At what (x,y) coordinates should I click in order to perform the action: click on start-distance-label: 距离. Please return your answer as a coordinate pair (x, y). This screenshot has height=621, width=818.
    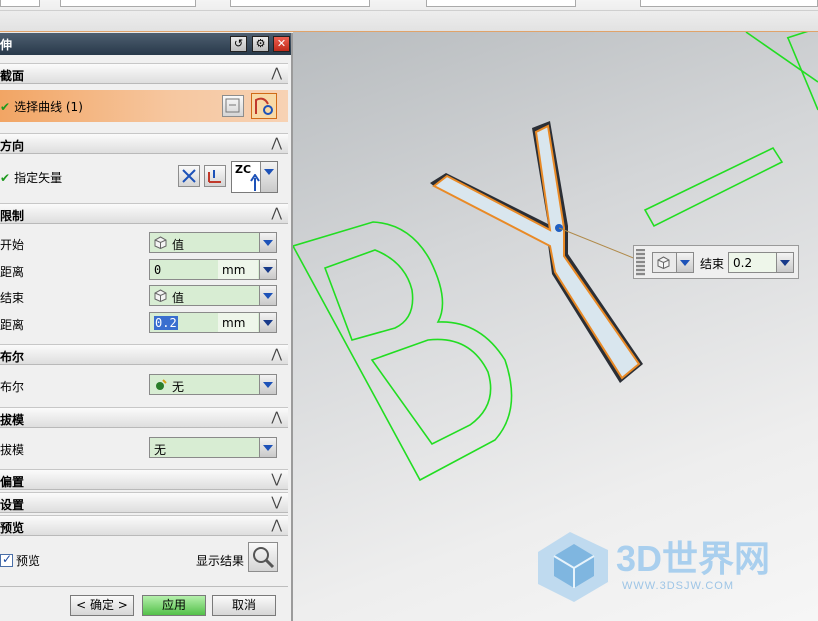
    Looking at the image, I should click on (12, 272).